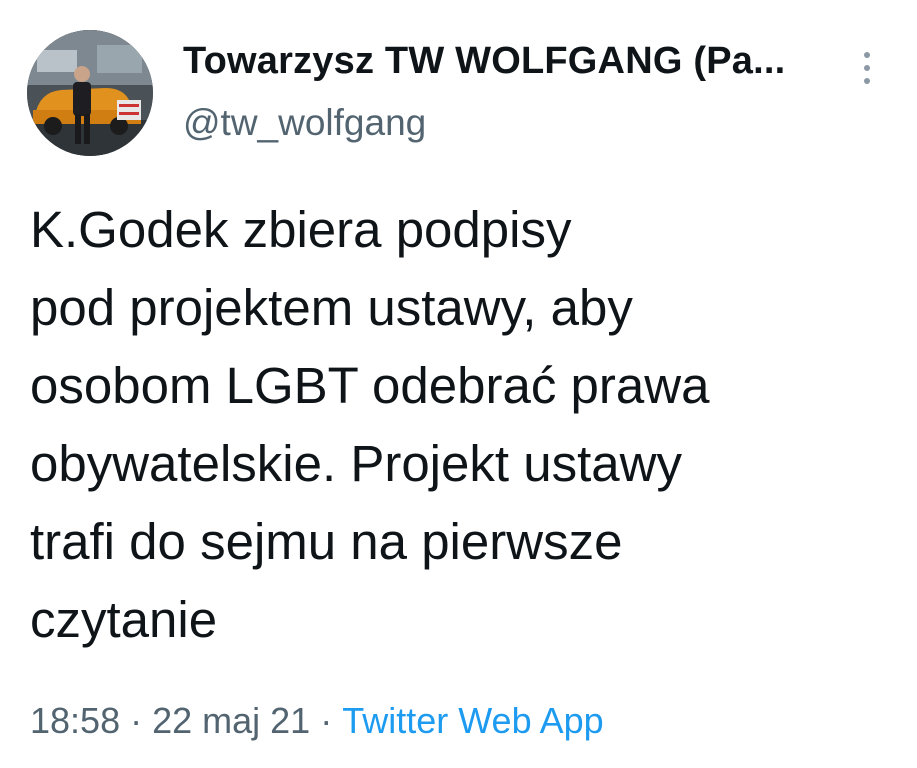 Image resolution: width=917 pixels, height=768 pixels. Describe the element at coordinates (231, 720) in the screenshot. I see `tweet-date: 22 maj 21` at that location.